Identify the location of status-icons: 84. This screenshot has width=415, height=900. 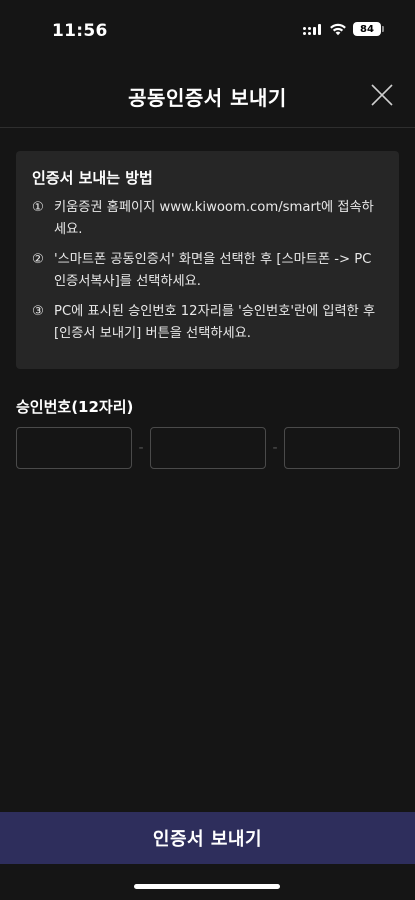
(343, 29).